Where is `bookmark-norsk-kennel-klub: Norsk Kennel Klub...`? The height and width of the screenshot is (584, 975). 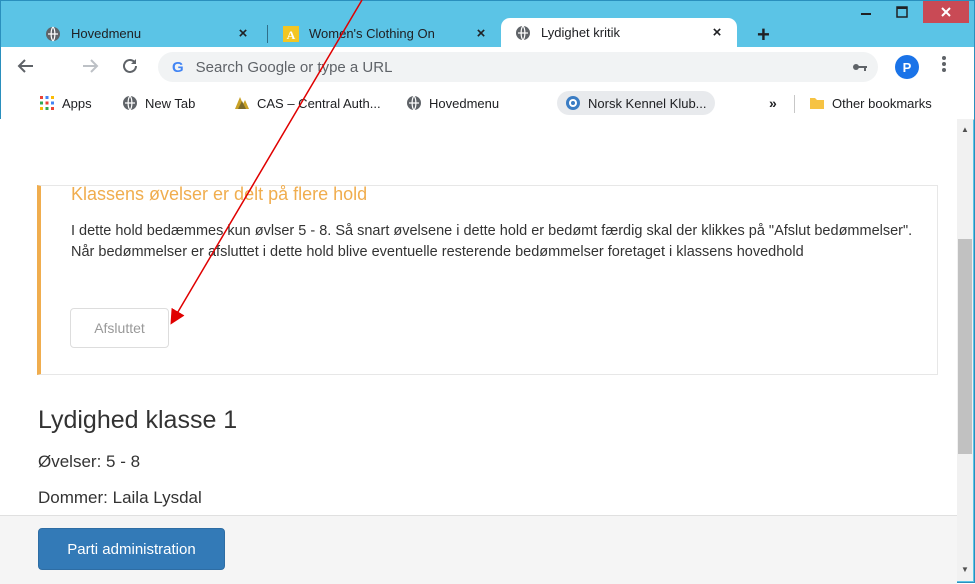
bookmark-norsk-kennel-klub: Norsk Kennel Klub... is located at coordinates (636, 103).